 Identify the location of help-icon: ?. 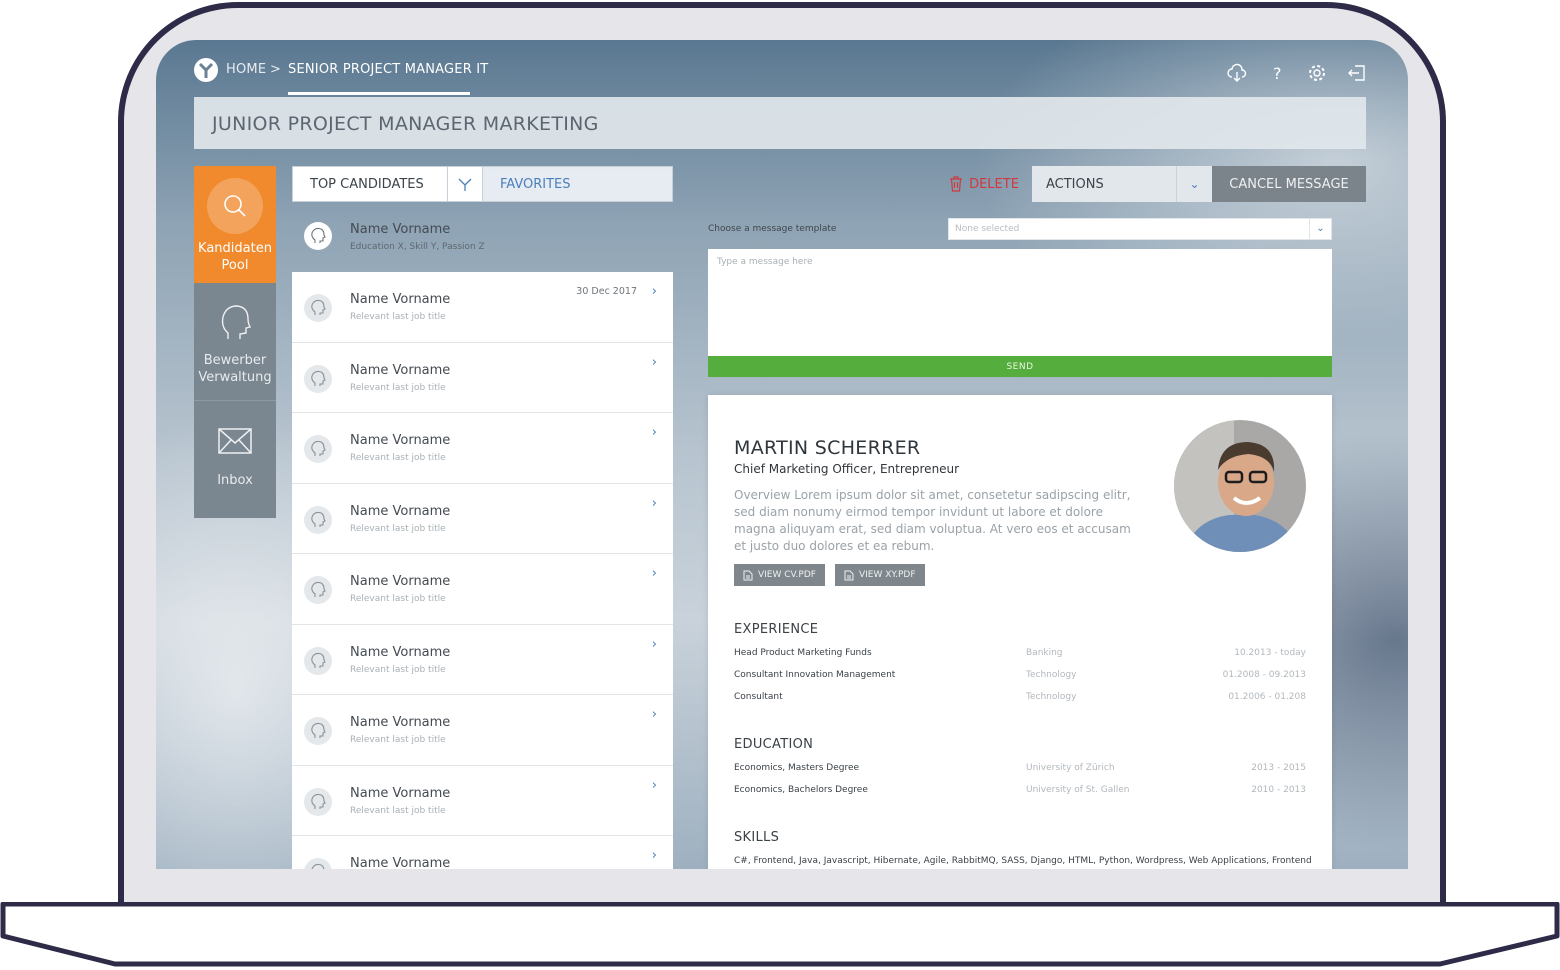
(1277, 73).